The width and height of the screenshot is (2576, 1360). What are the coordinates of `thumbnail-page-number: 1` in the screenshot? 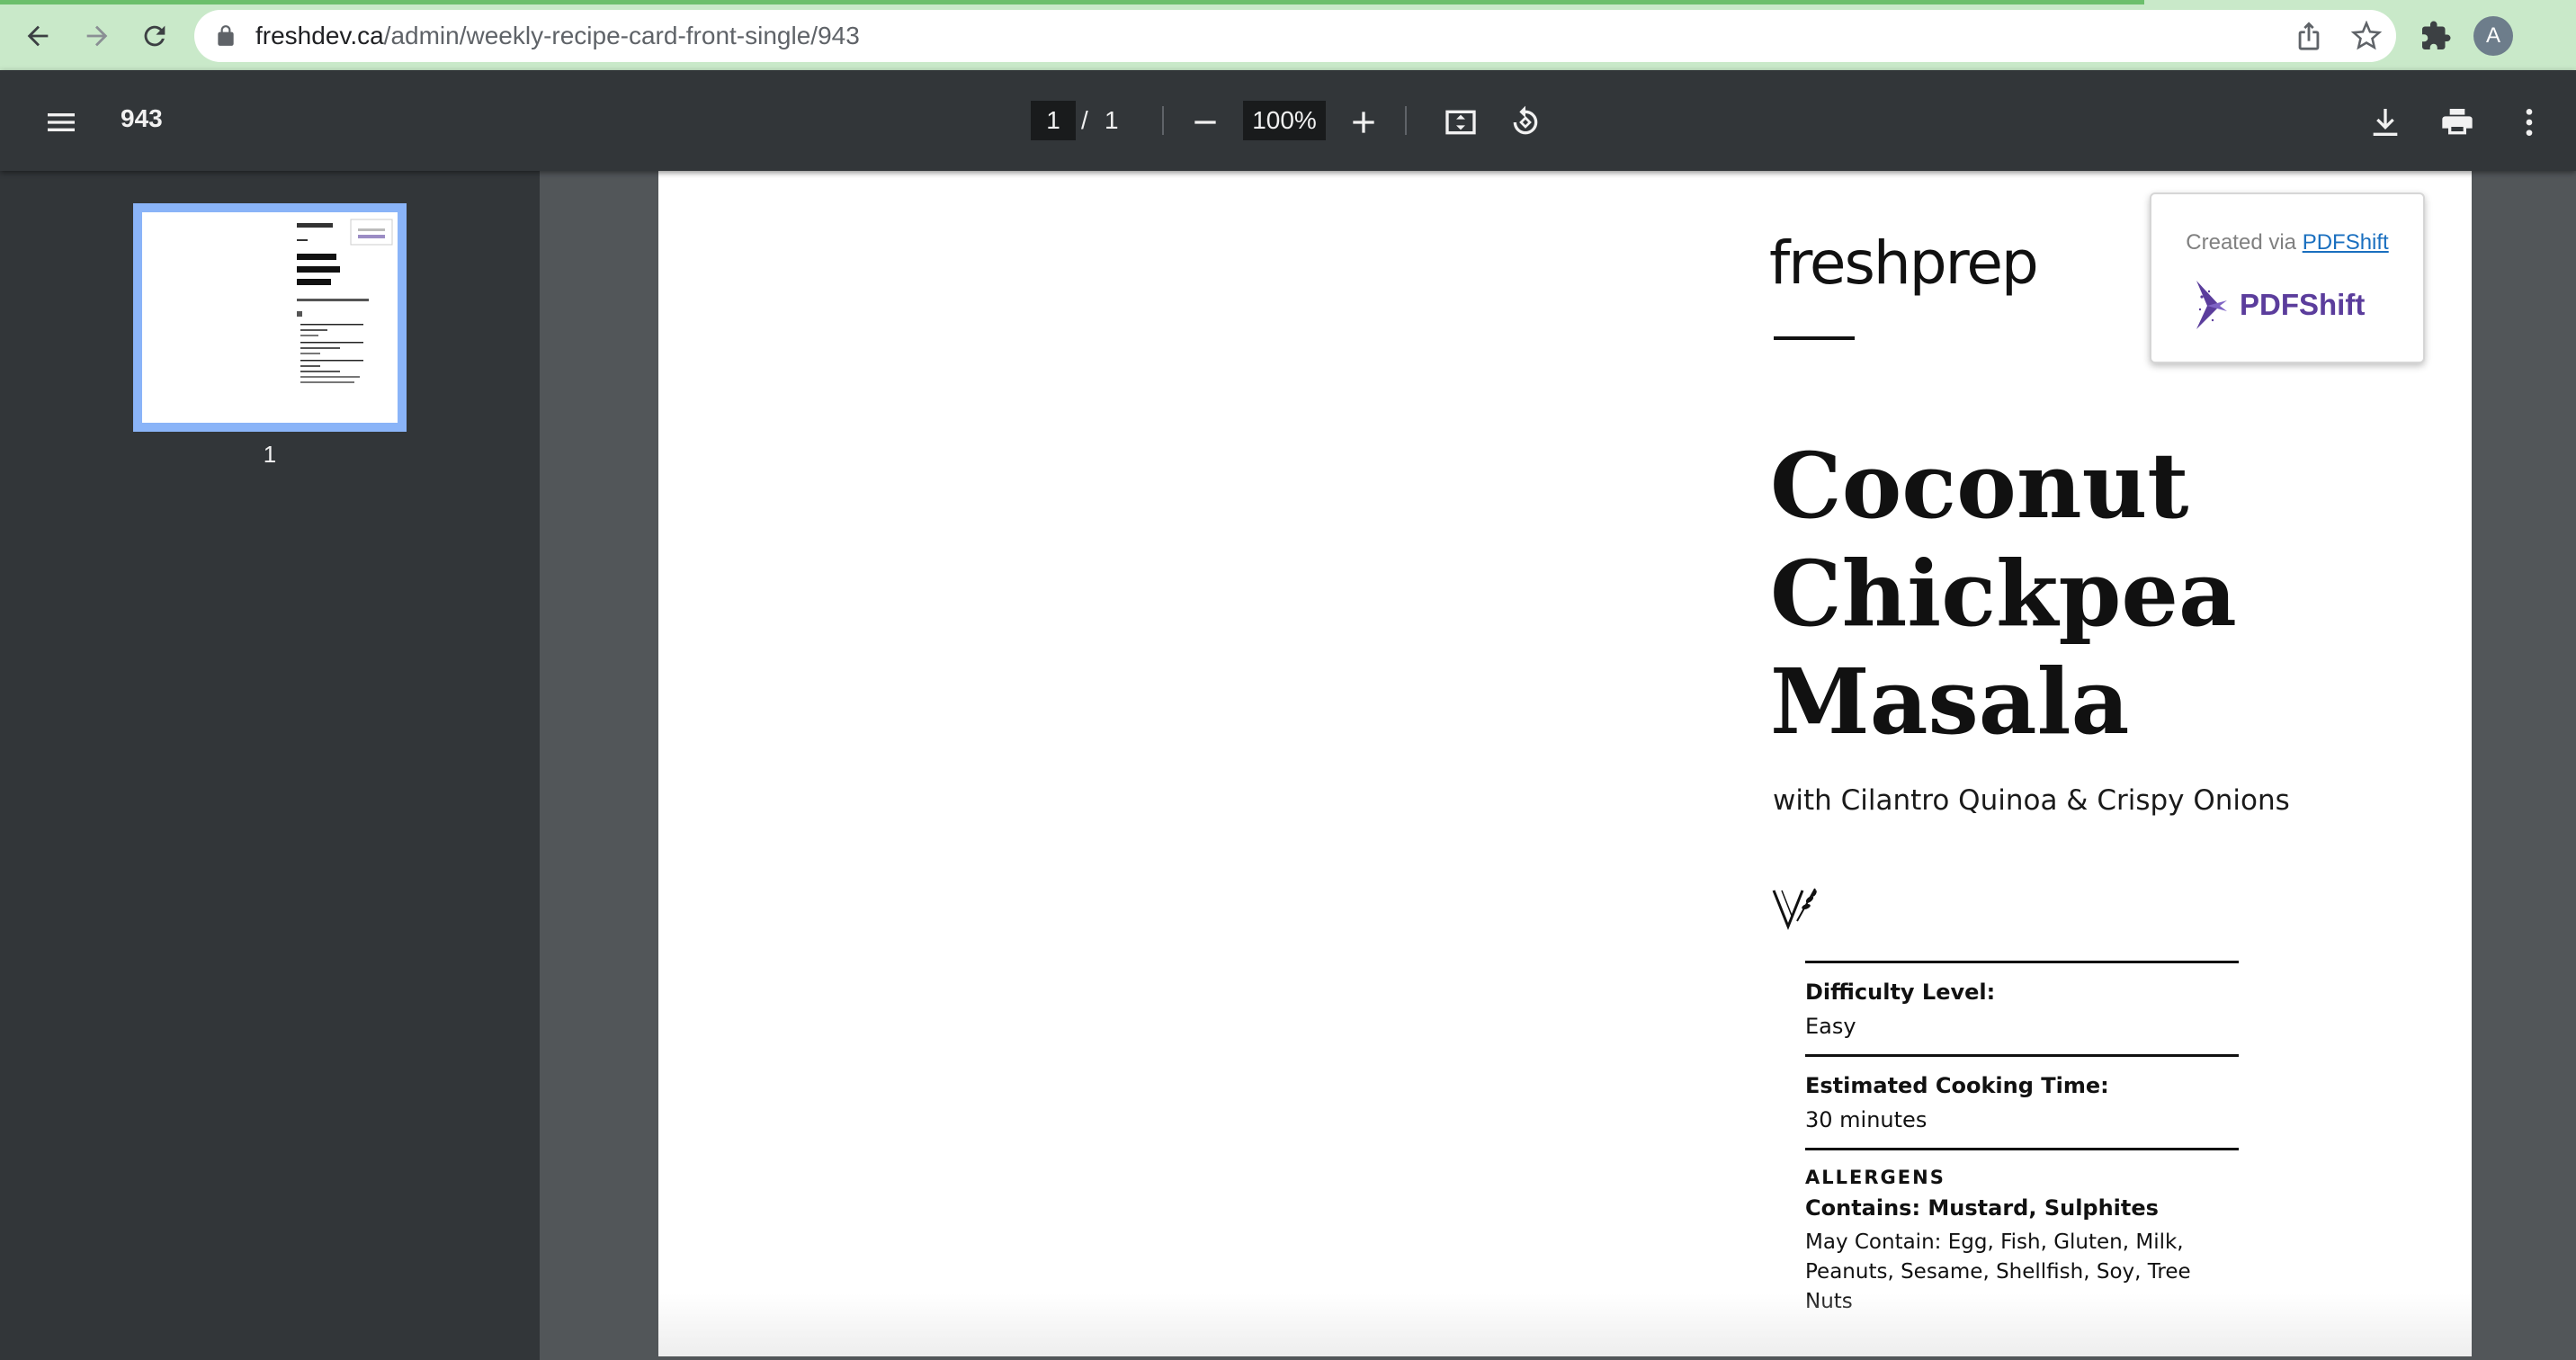 It's located at (270, 454).